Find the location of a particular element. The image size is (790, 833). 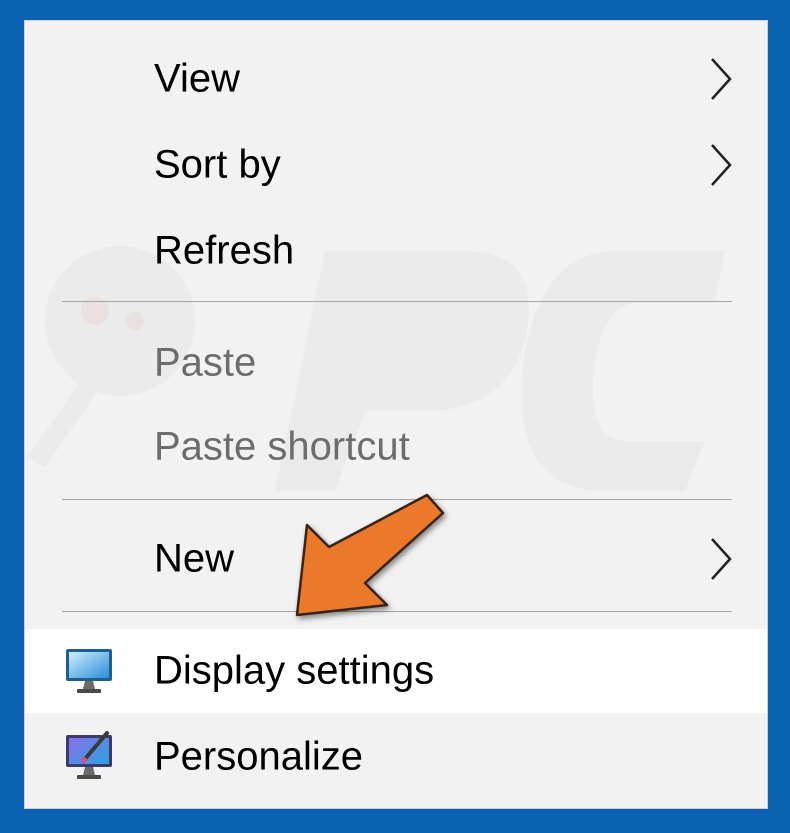

menu-item-personalize: Personalize is located at coordinates (396, 757).